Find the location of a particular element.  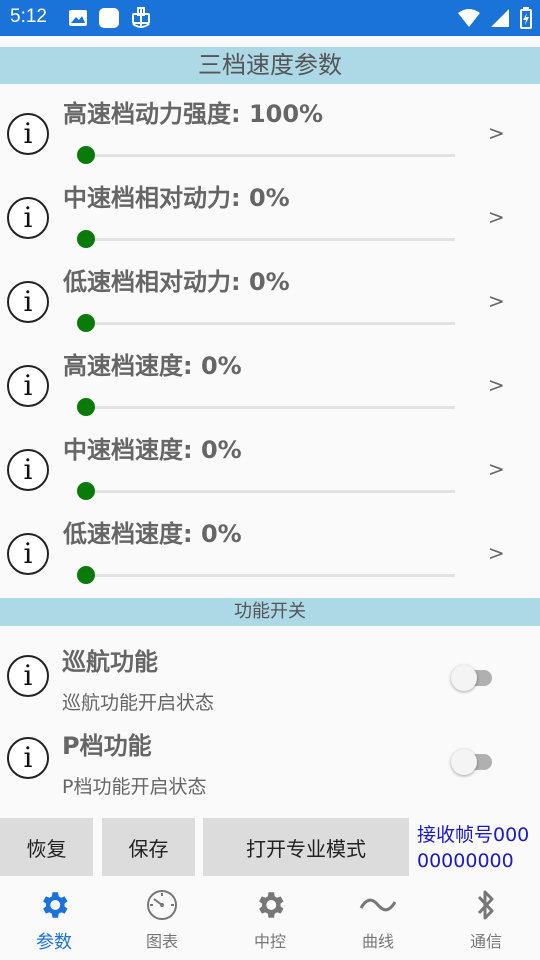

image-icon is located at coordinates (78, 20).